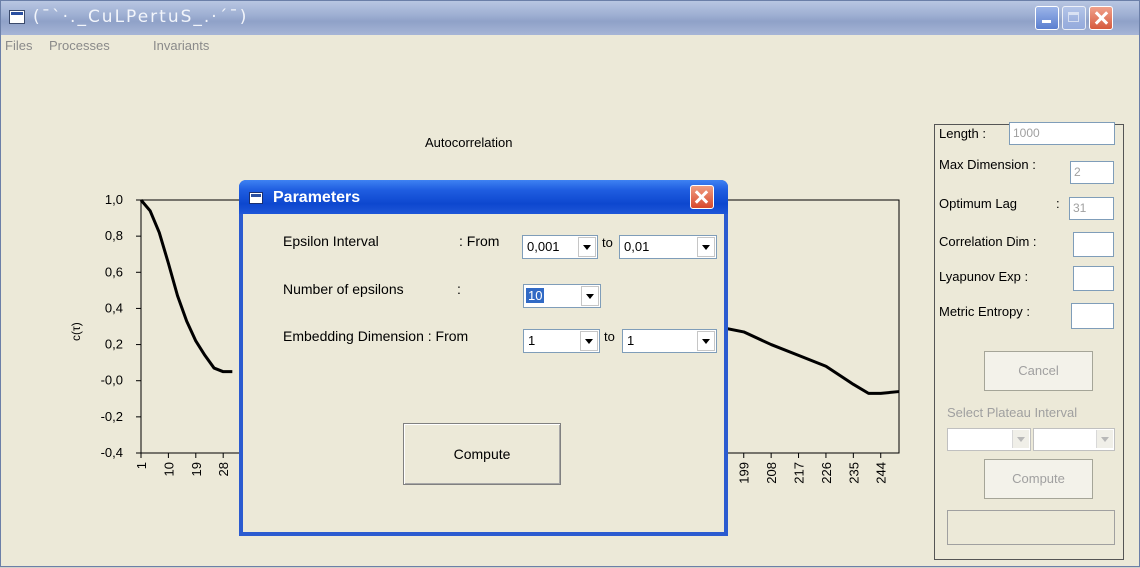  I want to click on plateau-label: Select Plateau Interval, so click(1012, 412).